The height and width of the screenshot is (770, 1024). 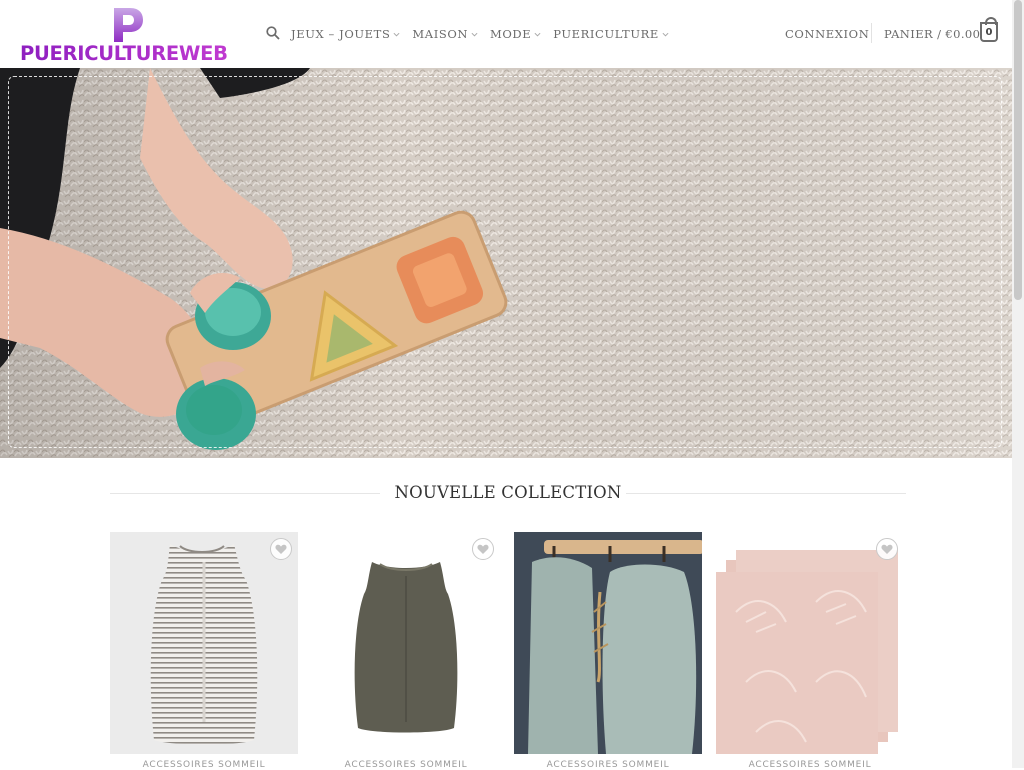 What do you see at coordinates (486, 34) in the screenshot?
I see `main-nav: JEUX – JOUETS MAISON MODE PUERICULTURE` at bounding box center [486, 34].